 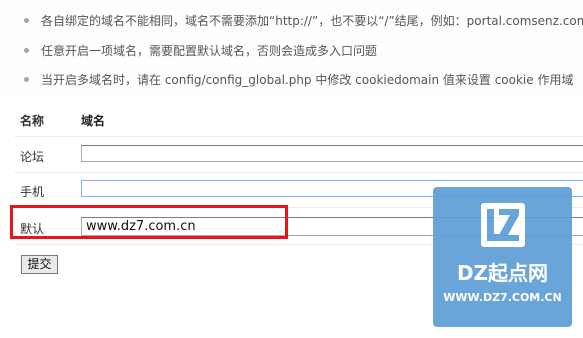 I want to click on header-domain: 域名, so click(x=93, y=121).